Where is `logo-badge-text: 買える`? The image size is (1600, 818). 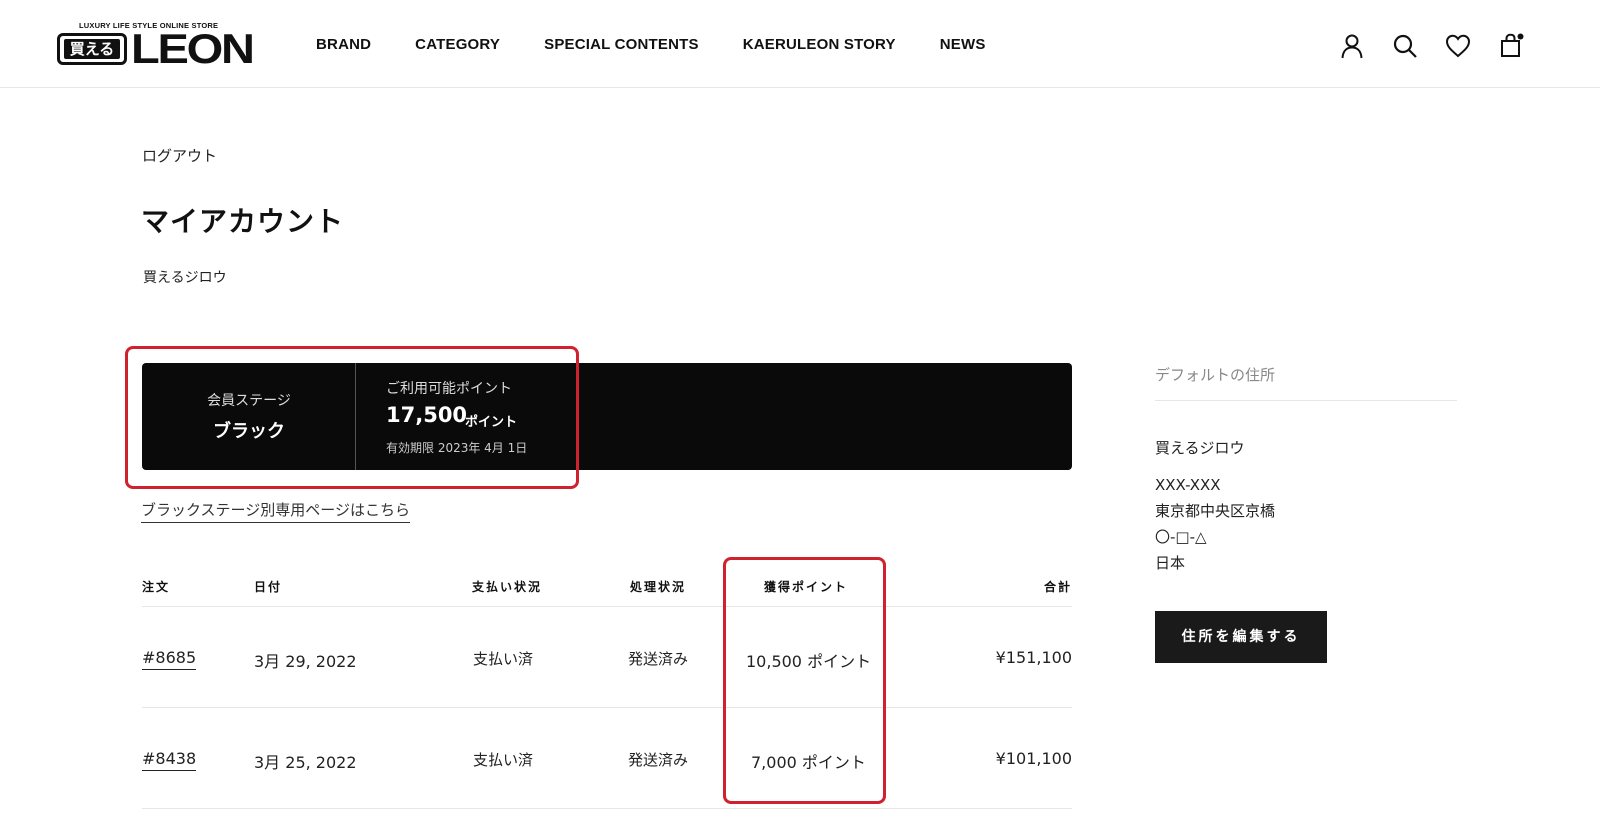 logo-badge-text: 買える is located at coordinates (92, 49).